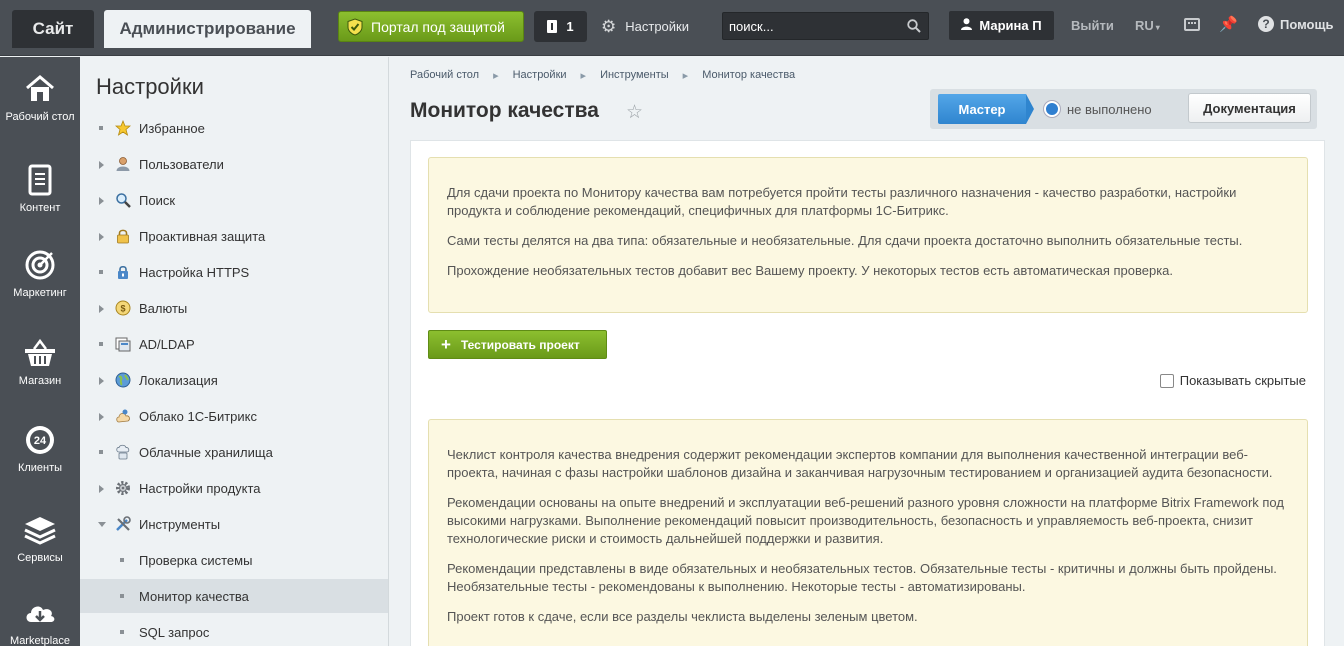 The height and width of the screenshot is (646, 1344). What do you see at coordinates (40, 538) in the screenshot?
I see `nav-item-services: Сервисы` at bounding box center [40, 538].